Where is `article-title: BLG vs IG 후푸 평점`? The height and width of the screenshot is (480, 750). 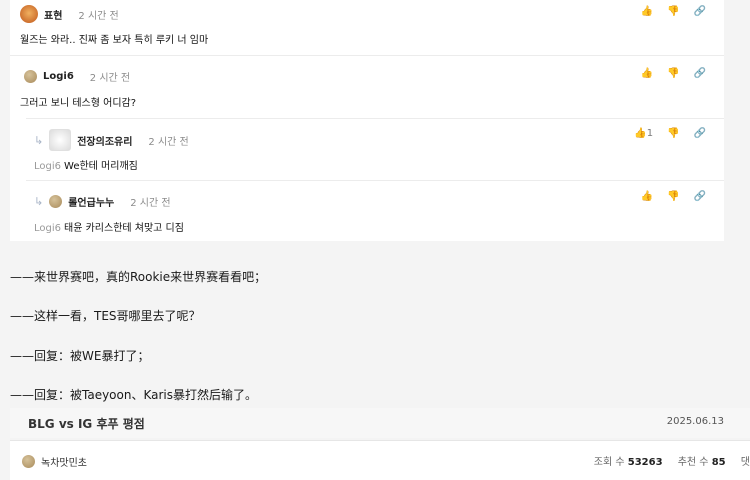 article-title: BLG vs IG 후푸 평점 is located at coordinates (86, 423).